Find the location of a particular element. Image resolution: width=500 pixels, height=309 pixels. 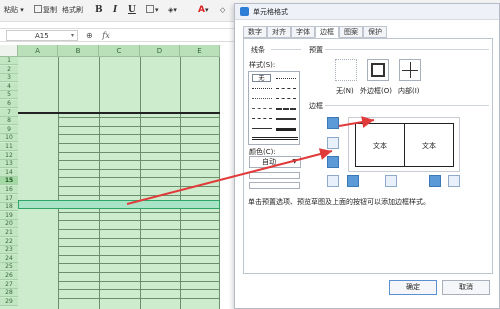

bold-button: B is located at coordinates (99, 10).